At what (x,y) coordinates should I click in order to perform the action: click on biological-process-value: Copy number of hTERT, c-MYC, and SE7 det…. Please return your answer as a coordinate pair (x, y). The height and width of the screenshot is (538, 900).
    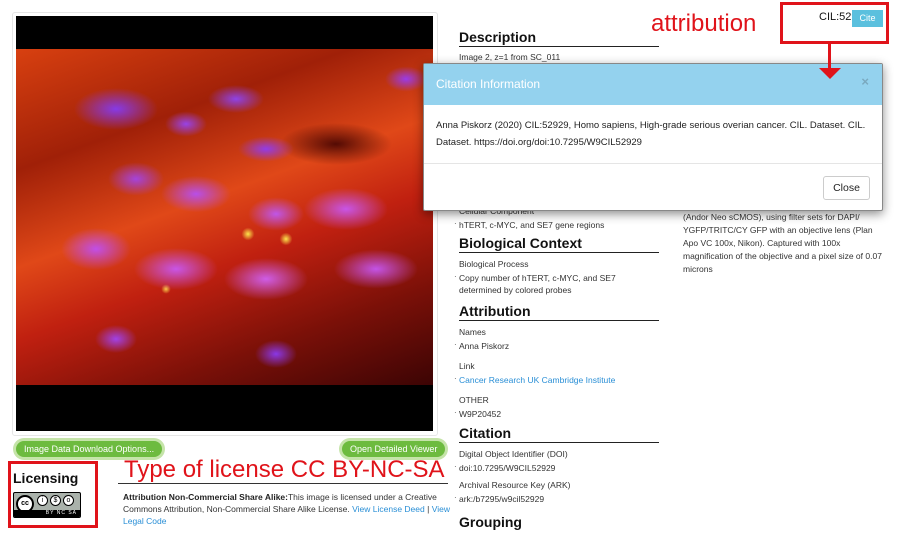
    Looking at the image, I should click on (556, 283).